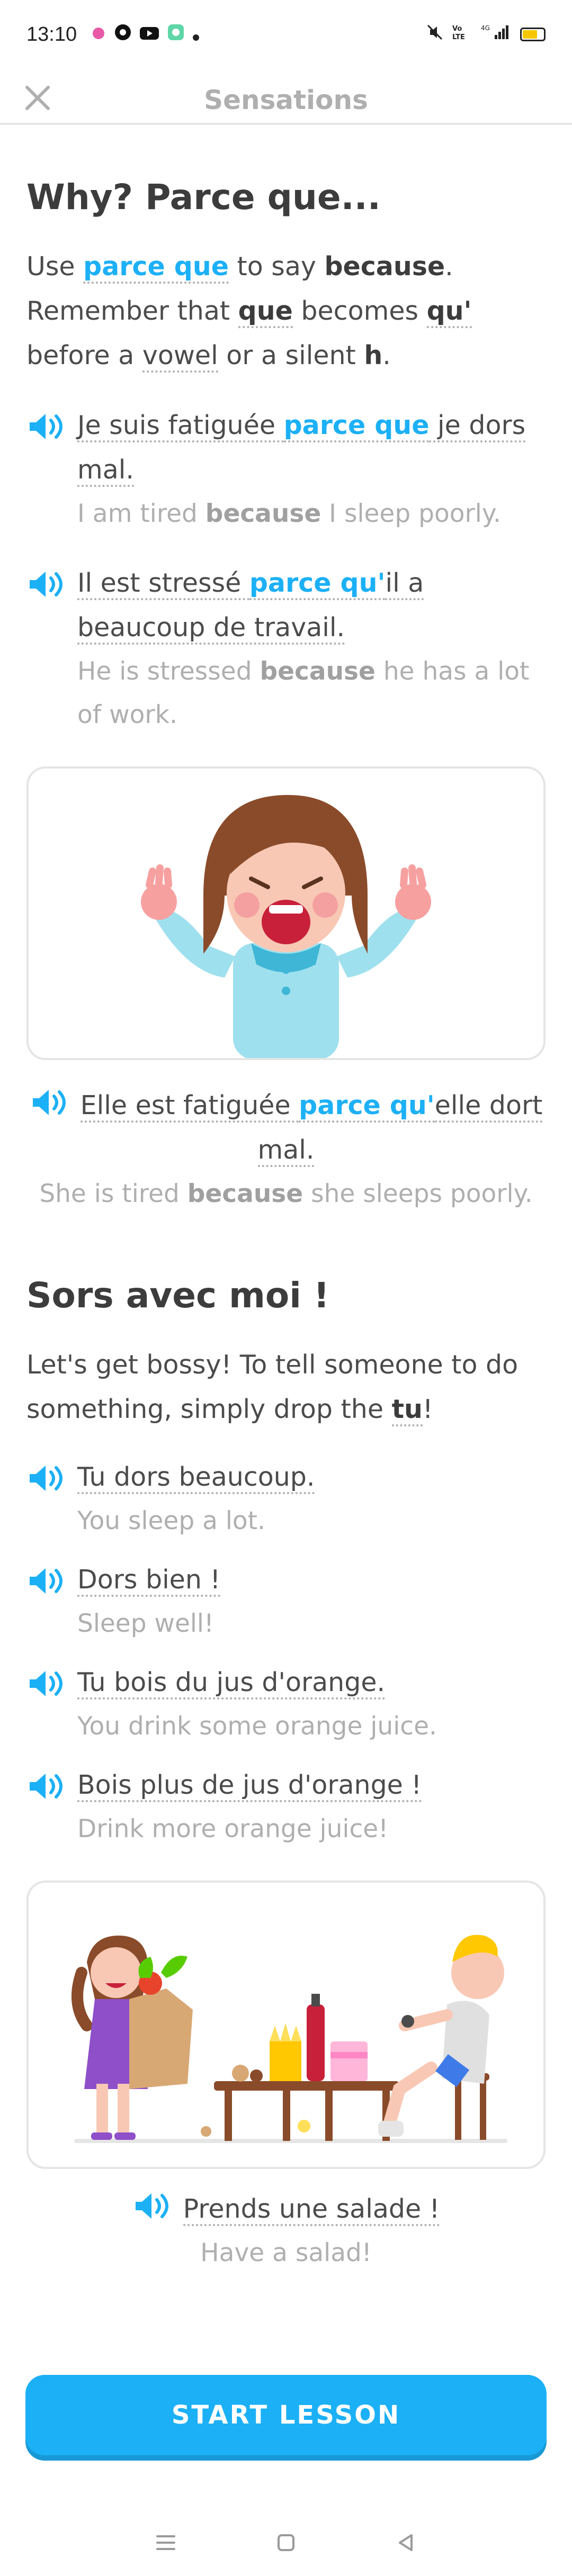  I want to click on more-notifications-icon, so click(196, 34).